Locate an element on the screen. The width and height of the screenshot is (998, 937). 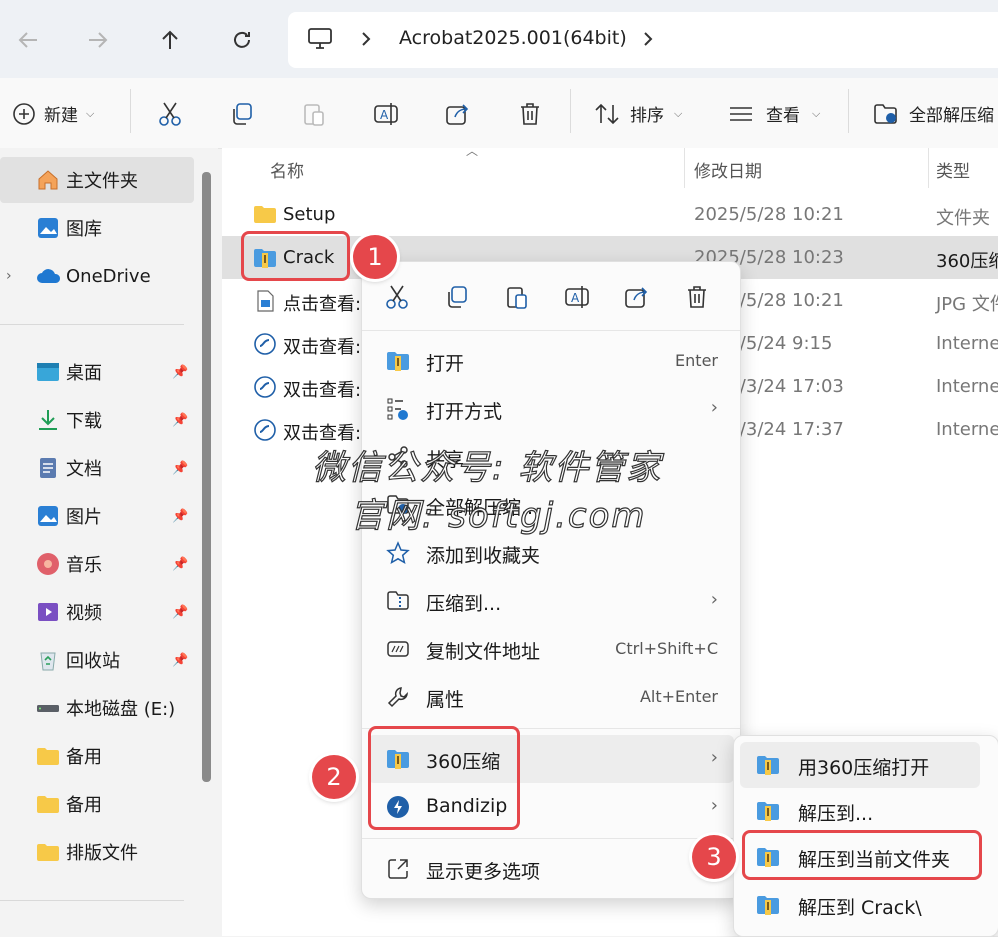
new-label: 新建 is located at coordinates (61, 116).